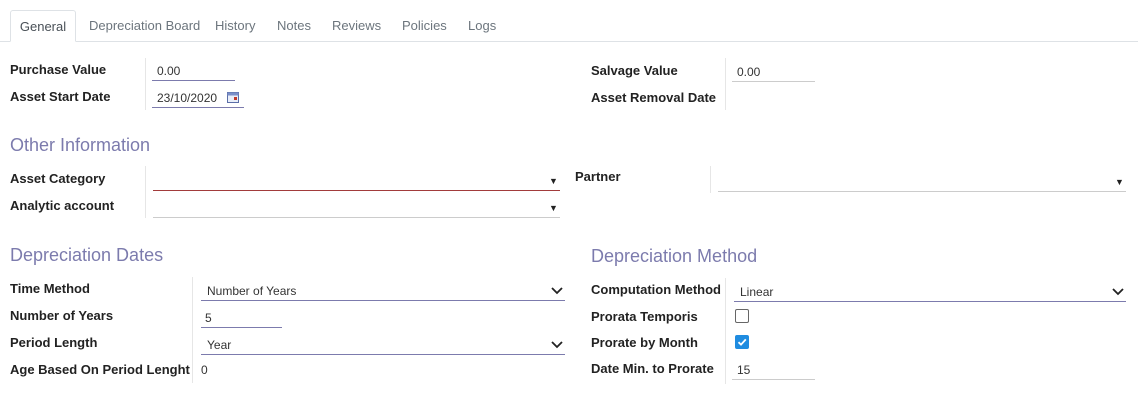 This screenshot has width=1138, height=414. What do you see at coordinates (43, 26) in the screenshot?
I see `tab-general: General` at bounding box center [43, 26].